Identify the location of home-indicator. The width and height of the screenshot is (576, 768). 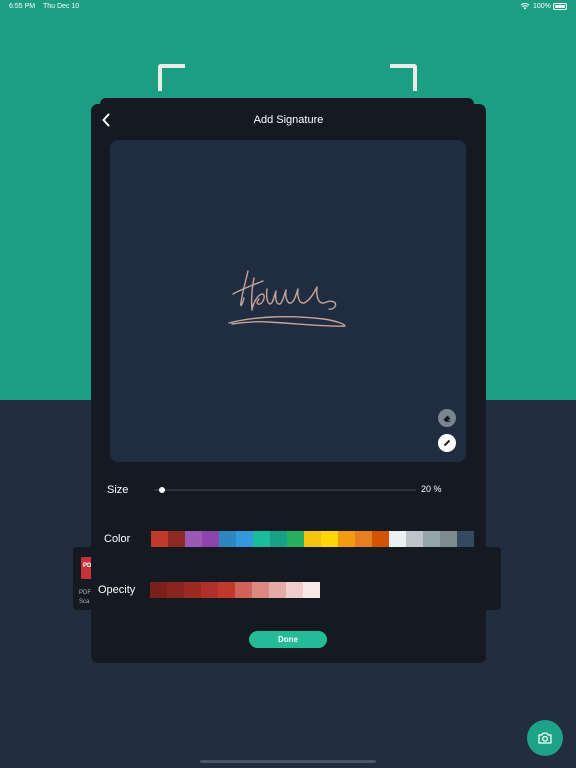
(288, 761).